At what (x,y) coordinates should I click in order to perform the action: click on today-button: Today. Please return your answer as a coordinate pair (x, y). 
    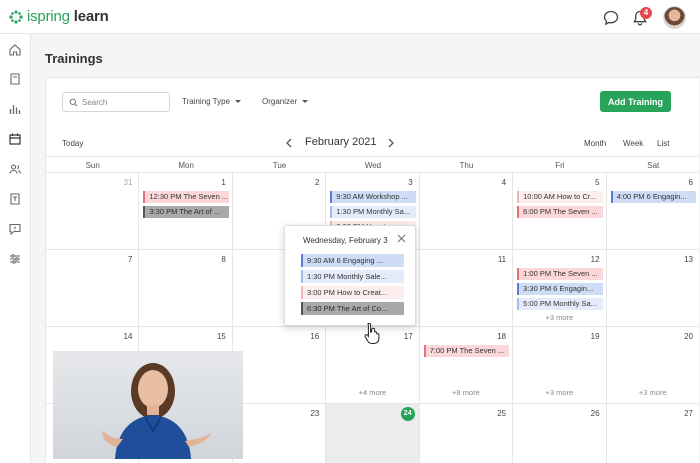
    Looking at the image, I should click on (72, 143).